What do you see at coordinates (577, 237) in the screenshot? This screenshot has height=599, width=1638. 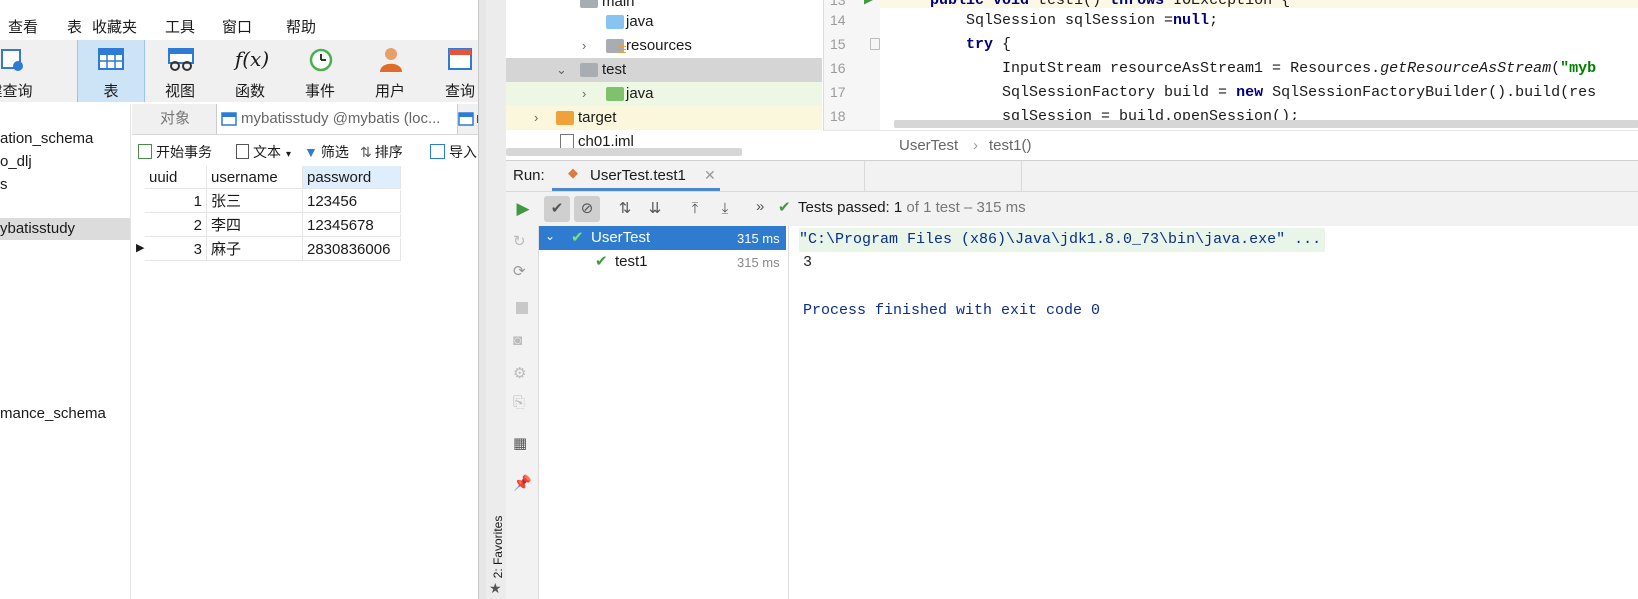 I see `passed-check-icon: ✔` at bounding box center [577, 237].